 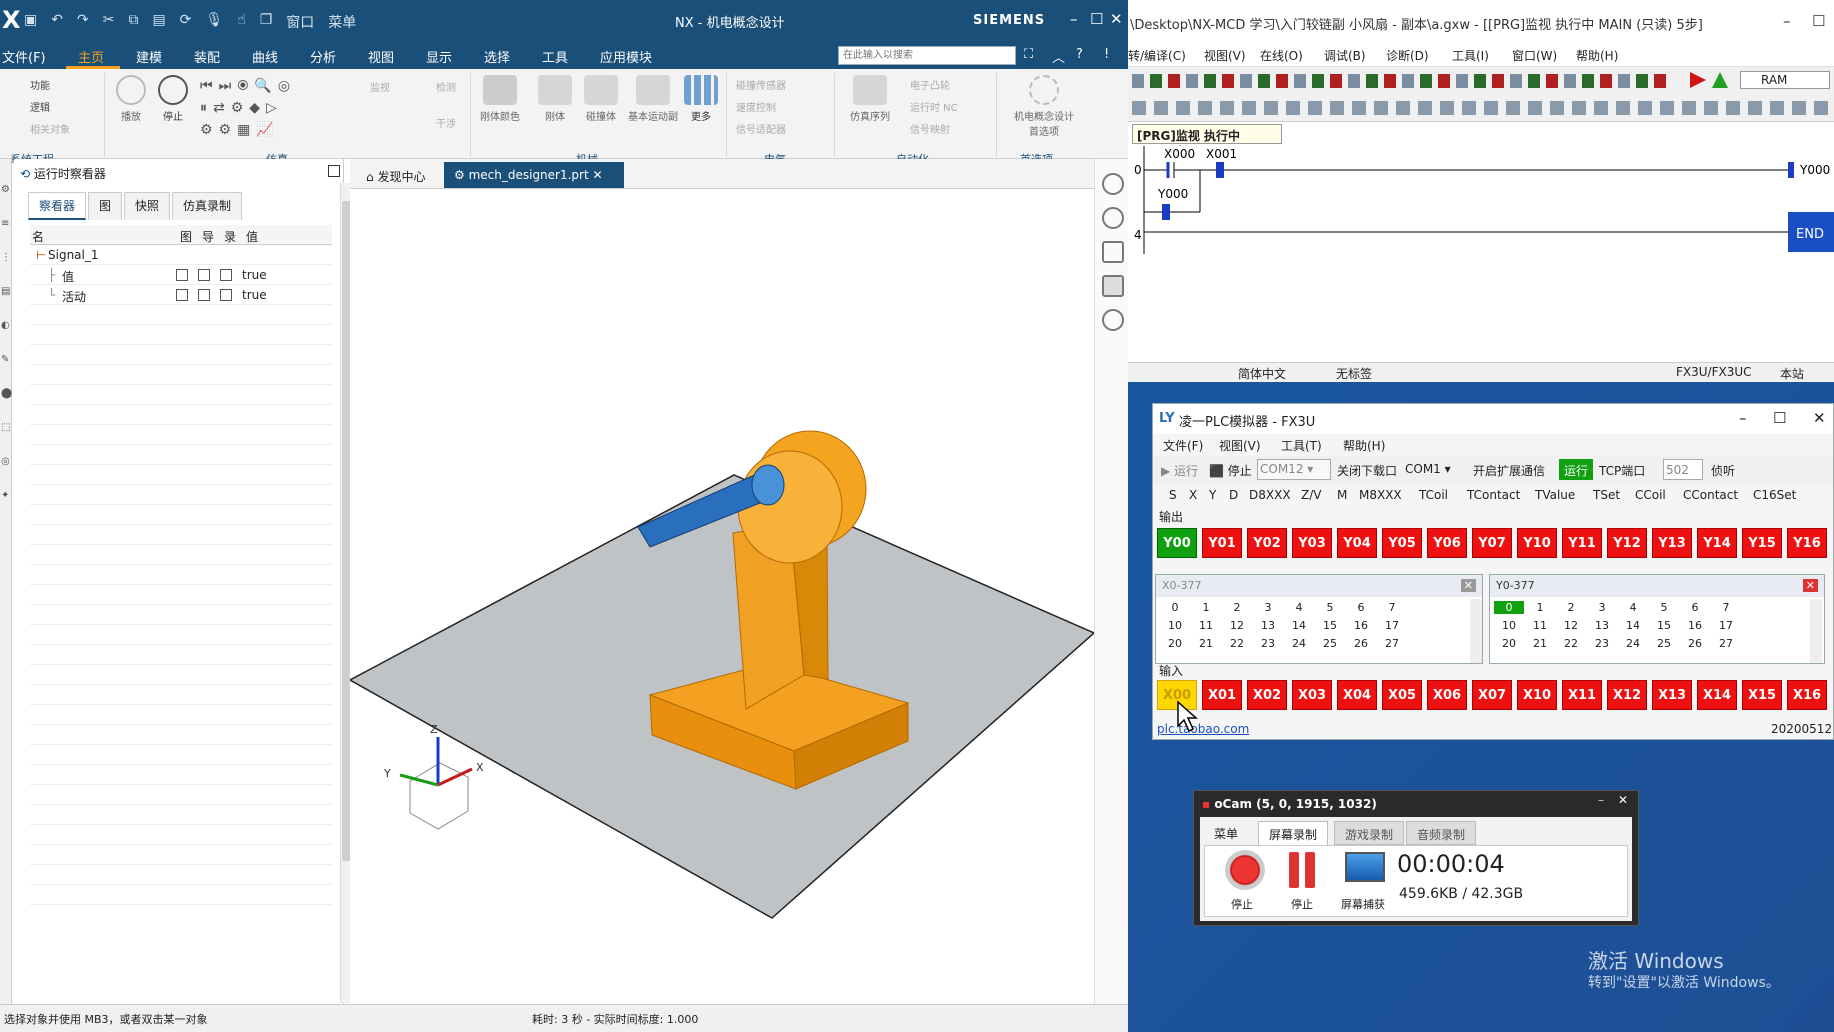 I want to click on ladder-editor: 0 4 X000 X001 Y000 Y000 END, so click(x=1481, y=254).